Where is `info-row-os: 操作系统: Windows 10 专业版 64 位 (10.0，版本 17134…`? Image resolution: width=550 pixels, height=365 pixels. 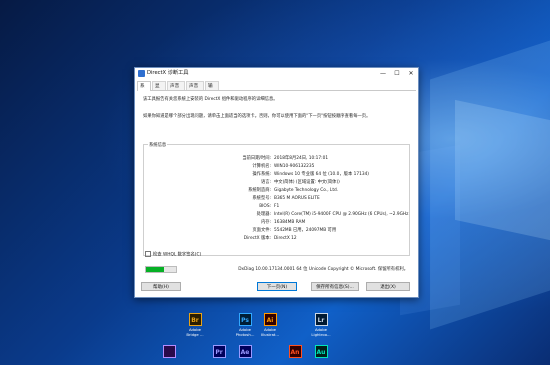 info-row-os: 操作系统: Windows 10 专业版 64 位 (10.0，版本 17134… is located at coordinates (276, 175).